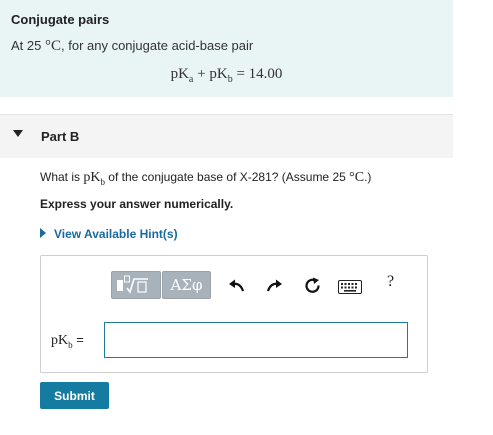 The height and width of the screenshot is (435, 493). I want to click on answer-label-symbol: pK, so click(60, 340).